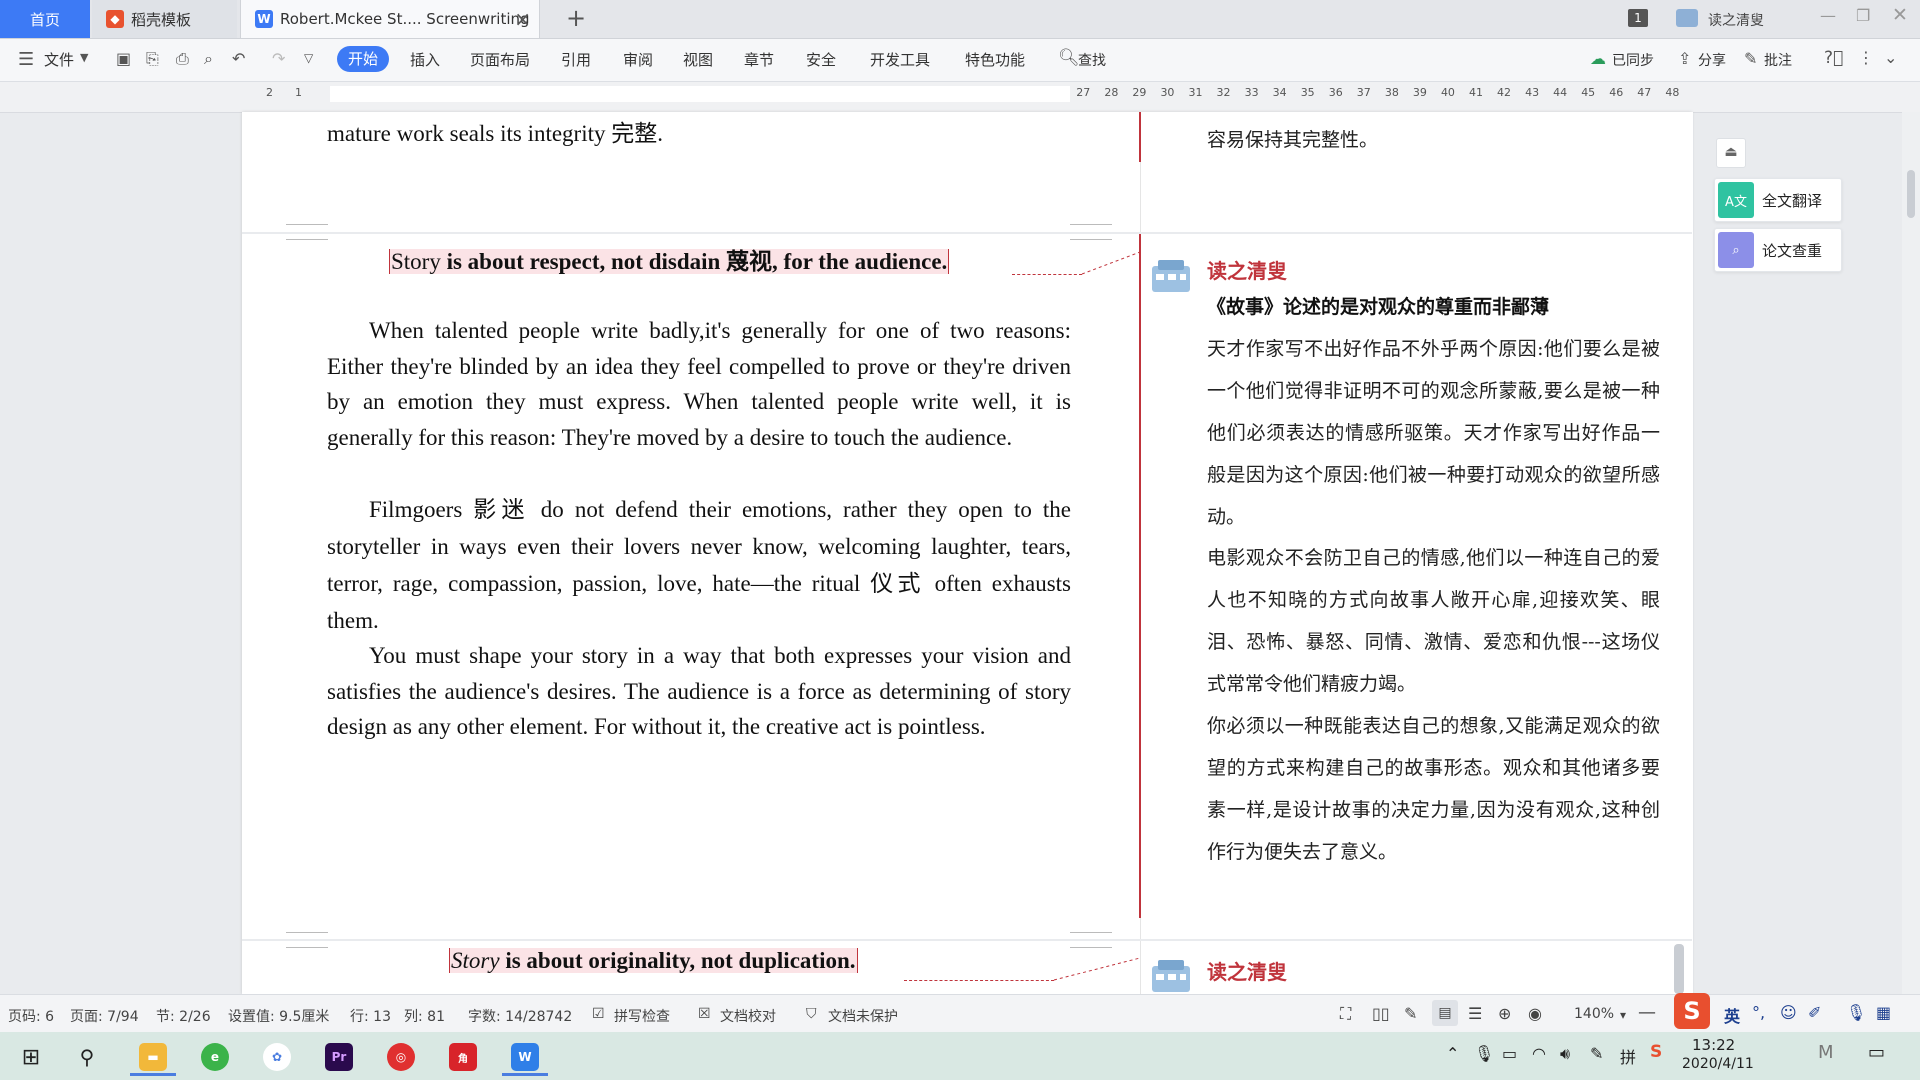  What do you see at coordinates (1713, 1045) in the screenshot?
I see `clock-time: 13:22` at bounding box center [1713, 1045].